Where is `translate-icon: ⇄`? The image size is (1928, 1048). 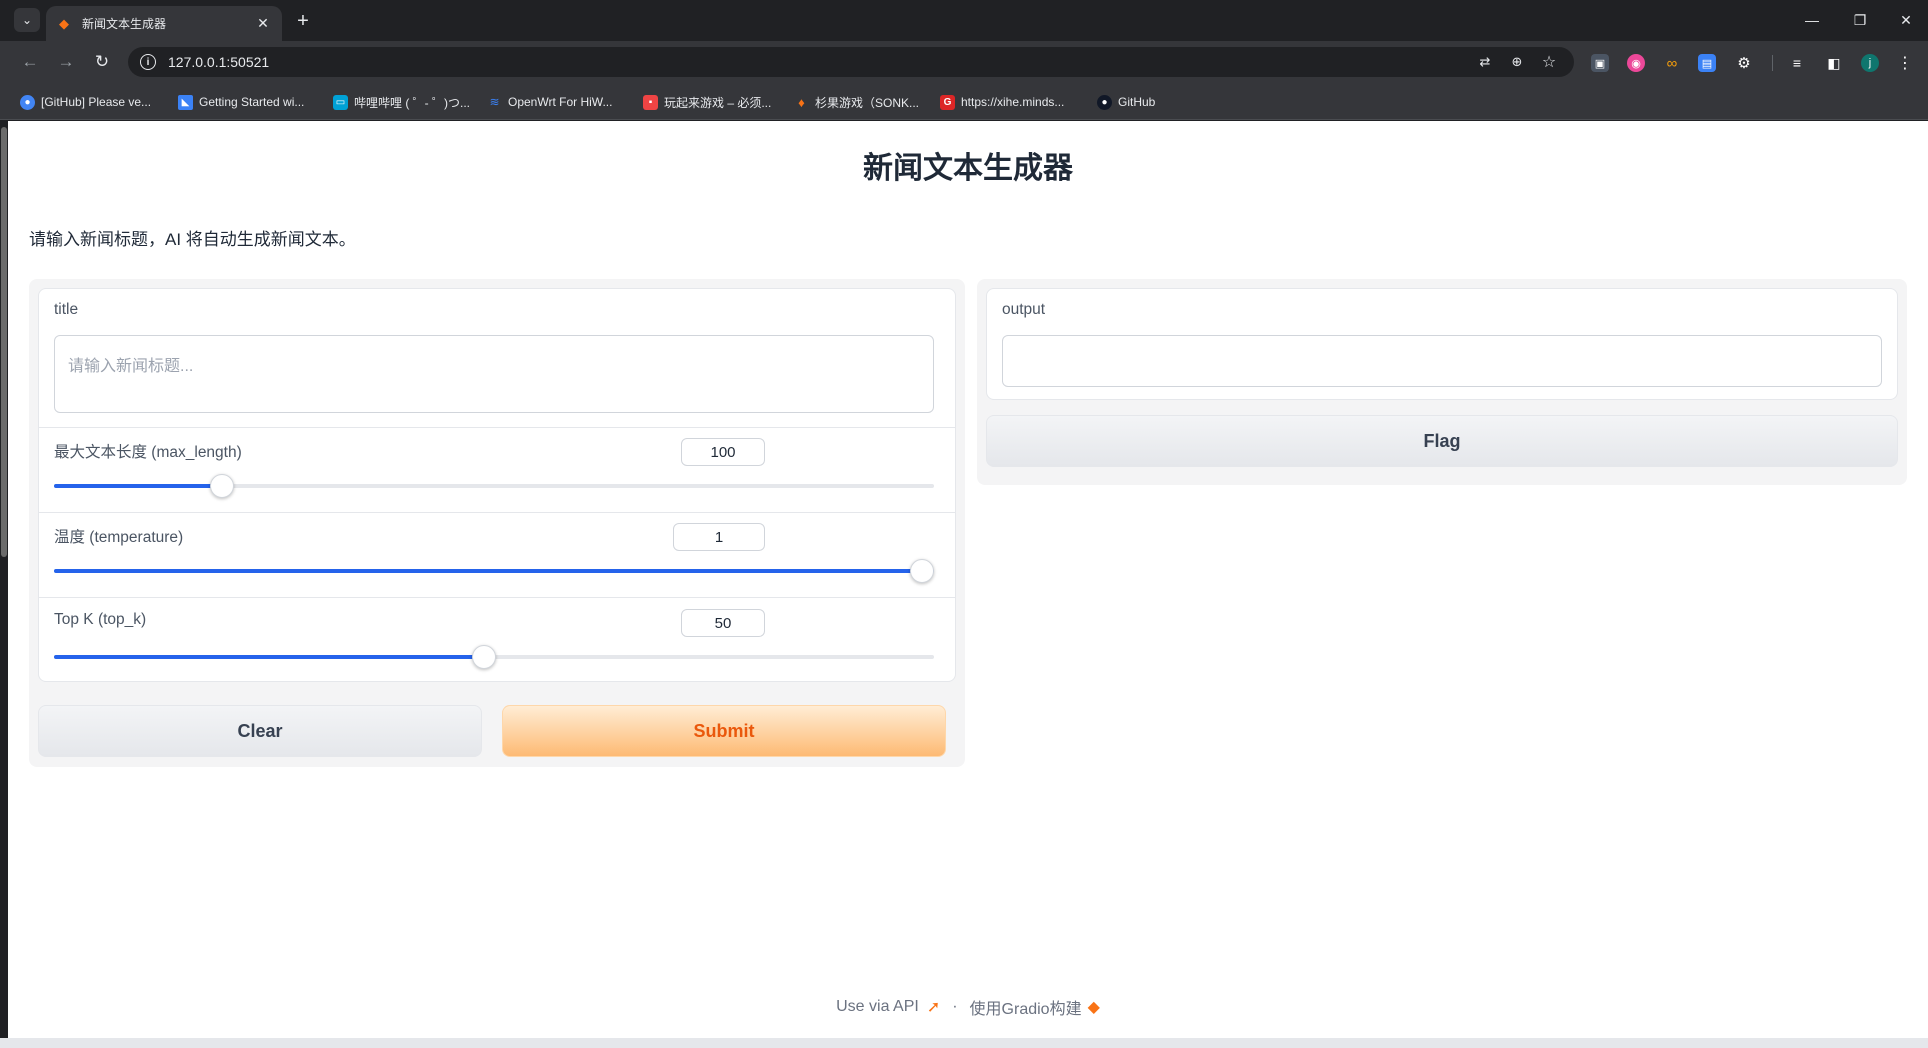 translate-icon: ⇄ is located at coordinates (1485, 62).